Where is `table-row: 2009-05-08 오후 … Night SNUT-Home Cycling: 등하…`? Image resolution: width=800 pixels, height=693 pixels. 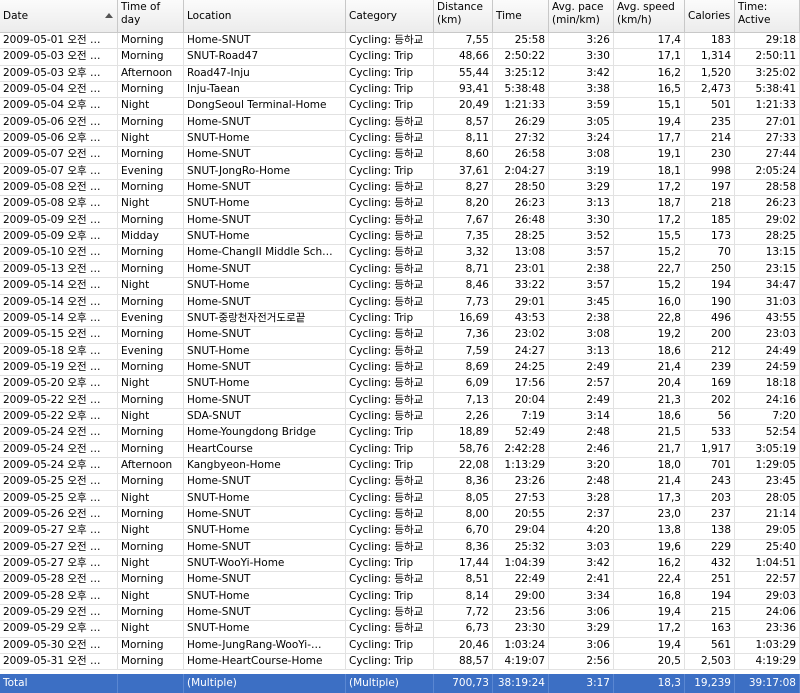 table-row: 2009-05-08 오후 … Night SNUT-Home Cycling: 등하… is located at coordinates (400, 204).